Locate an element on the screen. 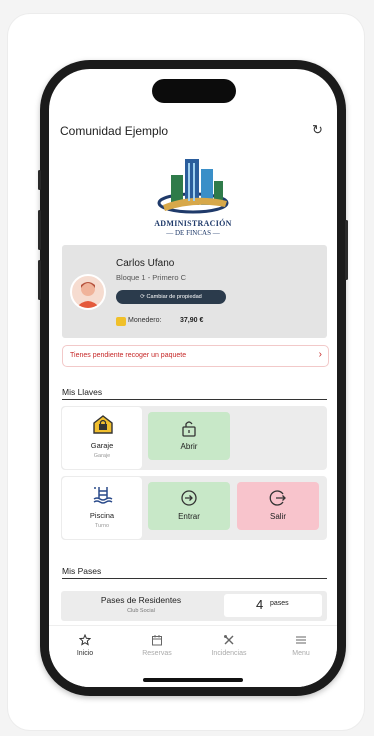 The height and width of the screenshot is (736, 374). tab-label: Incidencias is located at coordinates (229, 653).